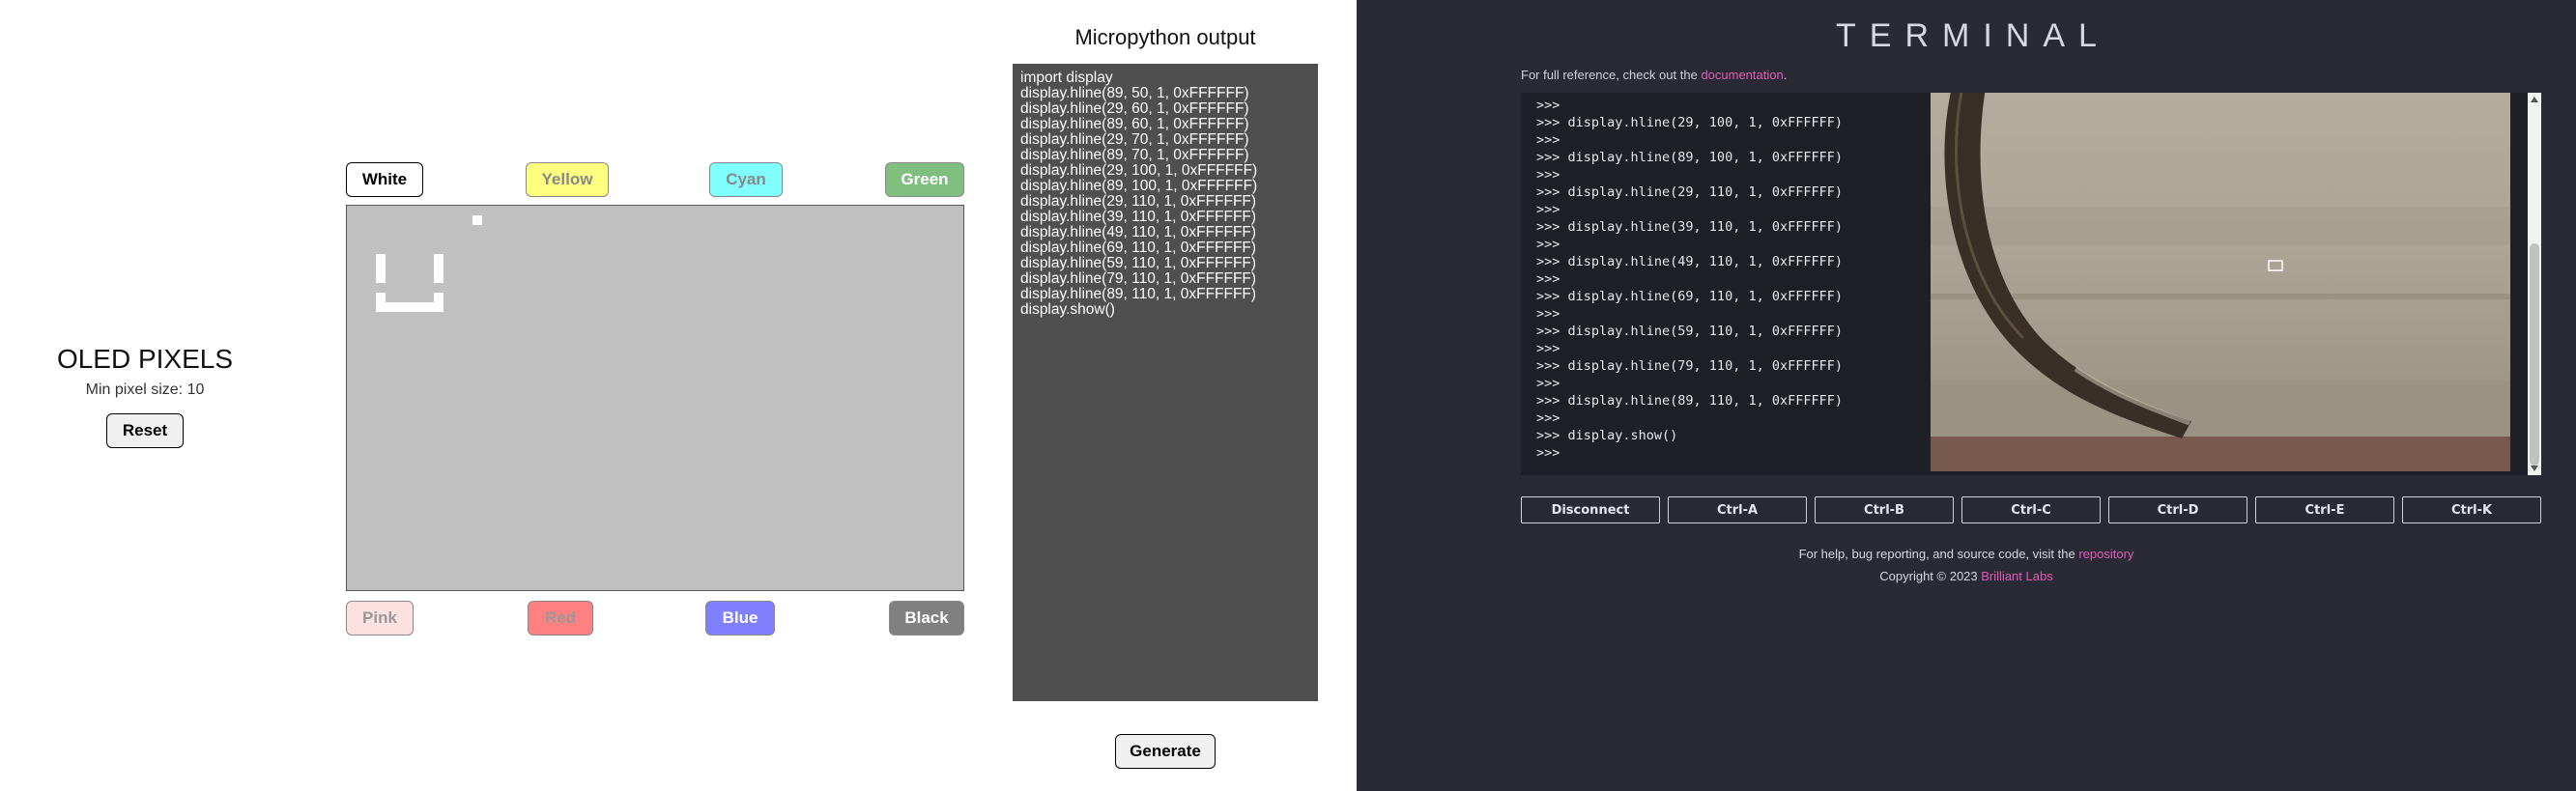  What do you see at coordinates (1166, 751) in the screenshot?
I see `generate-button: Generate` at bounding box center [1166, 751].